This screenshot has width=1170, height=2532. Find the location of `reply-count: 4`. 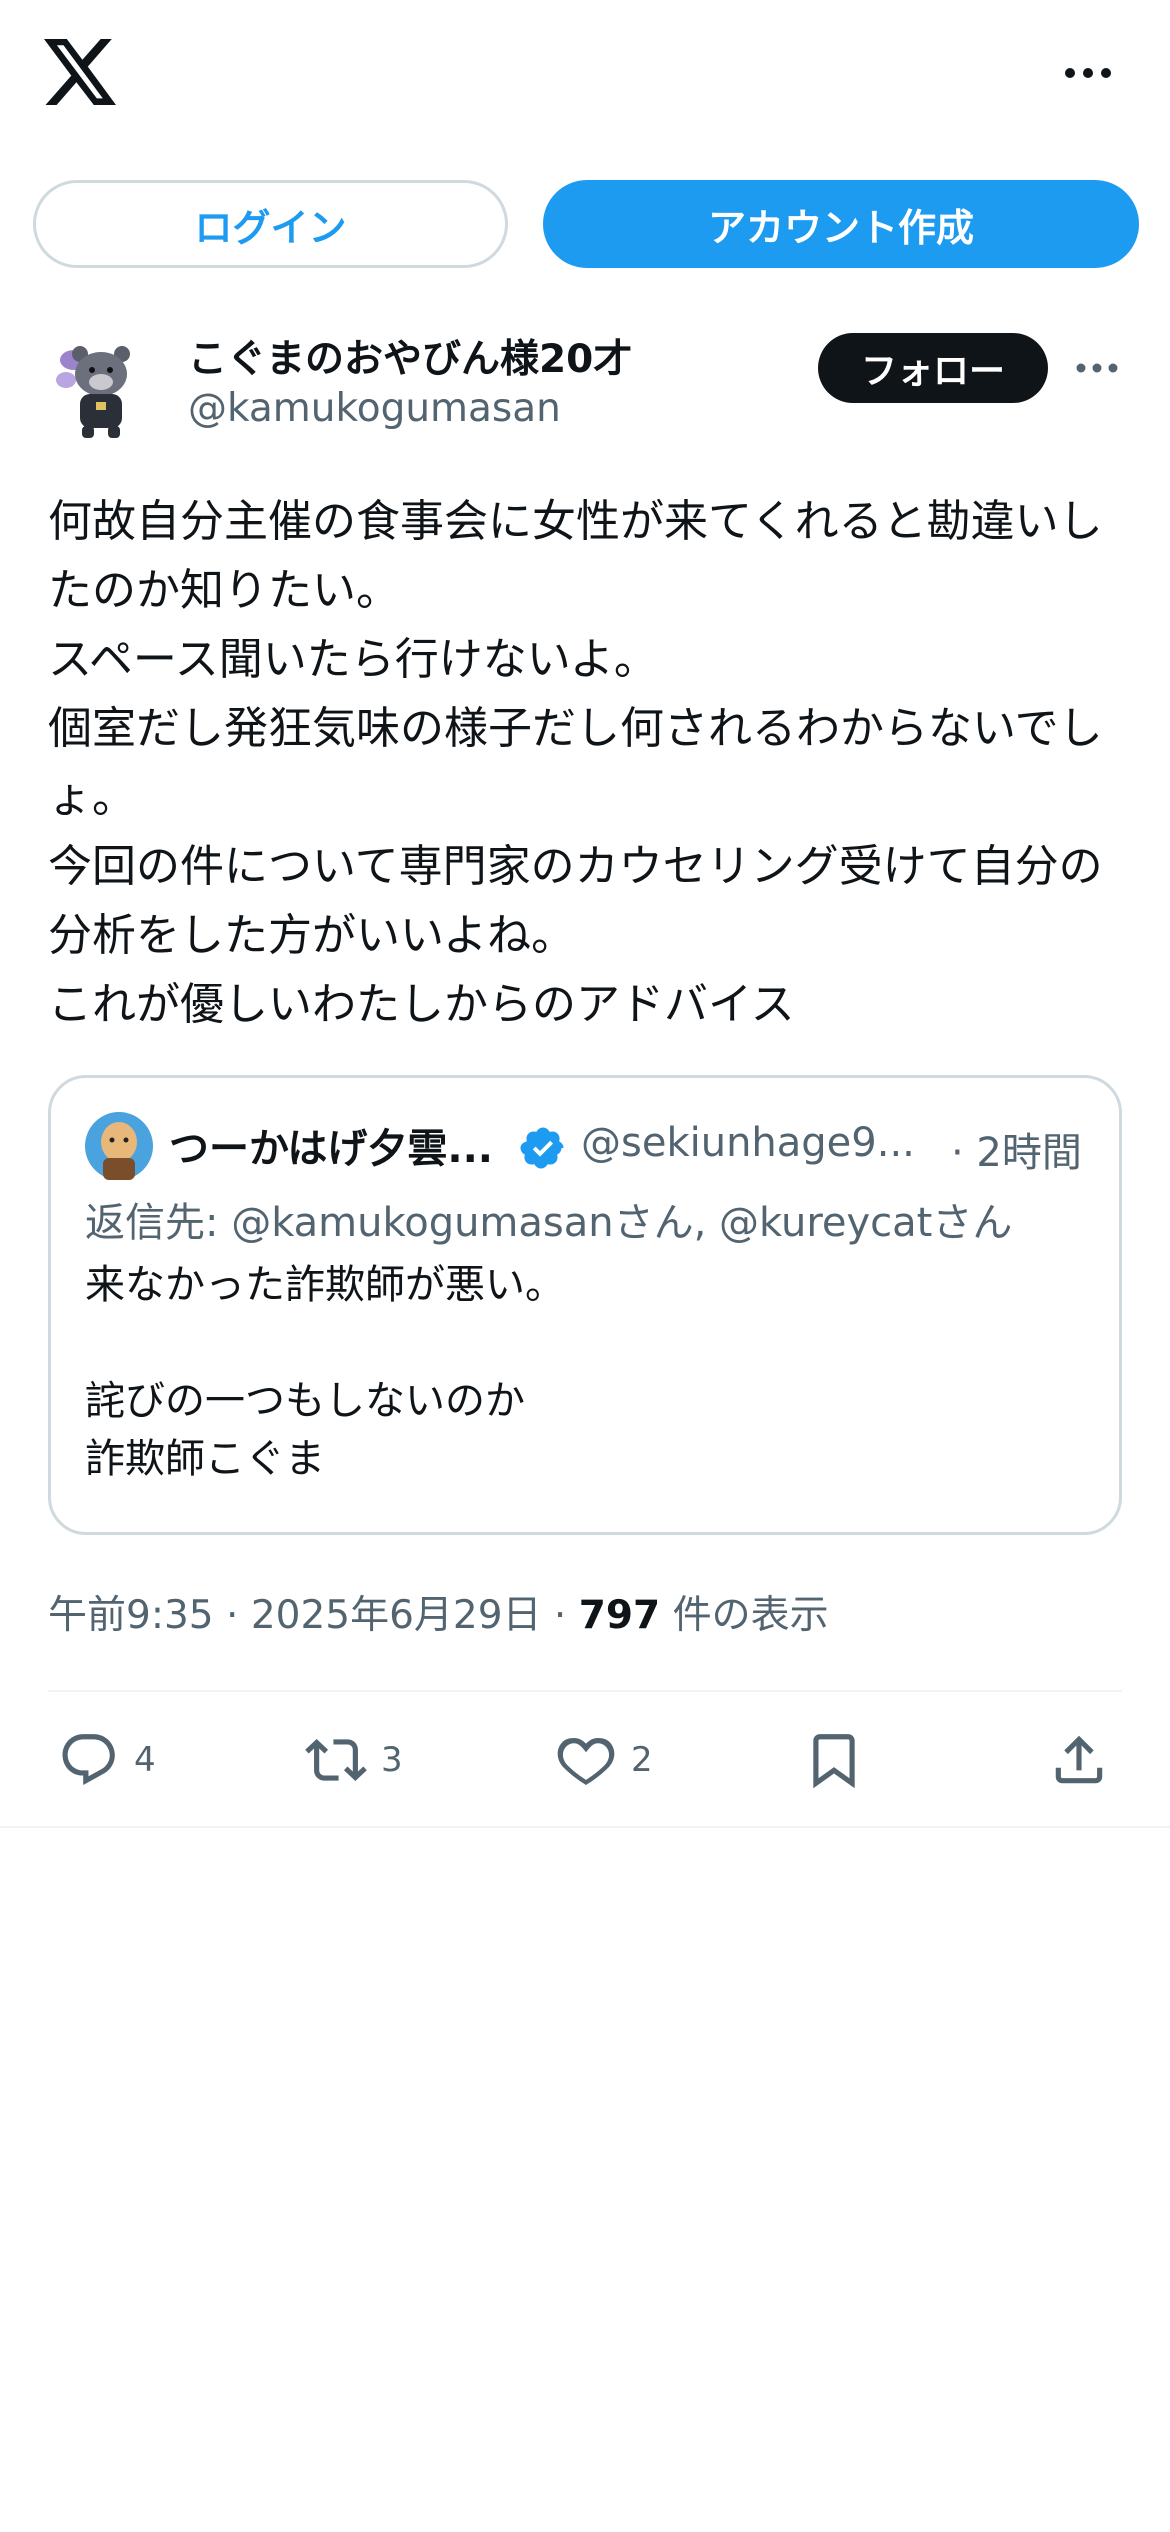

reply-count: 4 is located at coordinates (145, 1760).